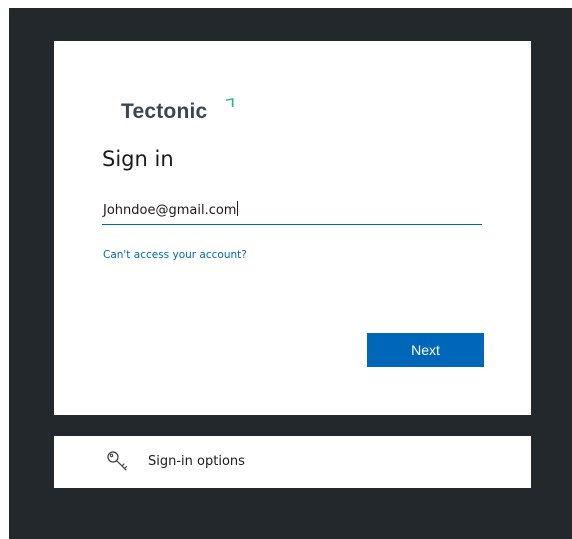 Image resolution: width=572 pixels, height=539 pixels. I want to click on cant-access-account-link: Can't access your account?, so click(175, 255).